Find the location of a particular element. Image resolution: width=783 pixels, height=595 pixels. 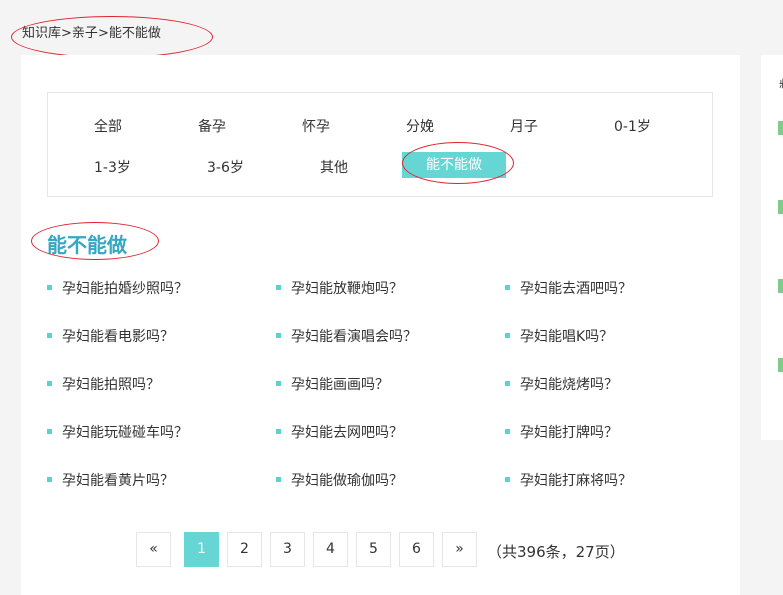

sidebar-title-fragment: 频 is located at coordinates (781, 82).